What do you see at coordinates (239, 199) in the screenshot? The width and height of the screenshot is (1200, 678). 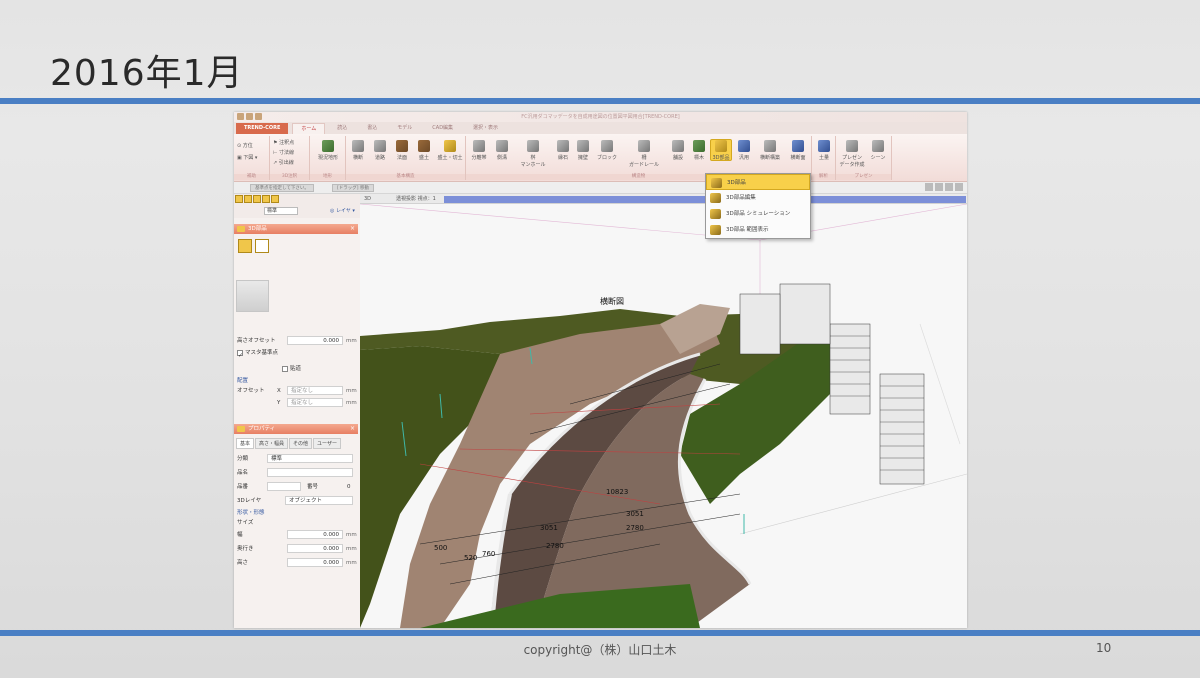 I see `select-tool-icon` at bounding box center [239, 199].